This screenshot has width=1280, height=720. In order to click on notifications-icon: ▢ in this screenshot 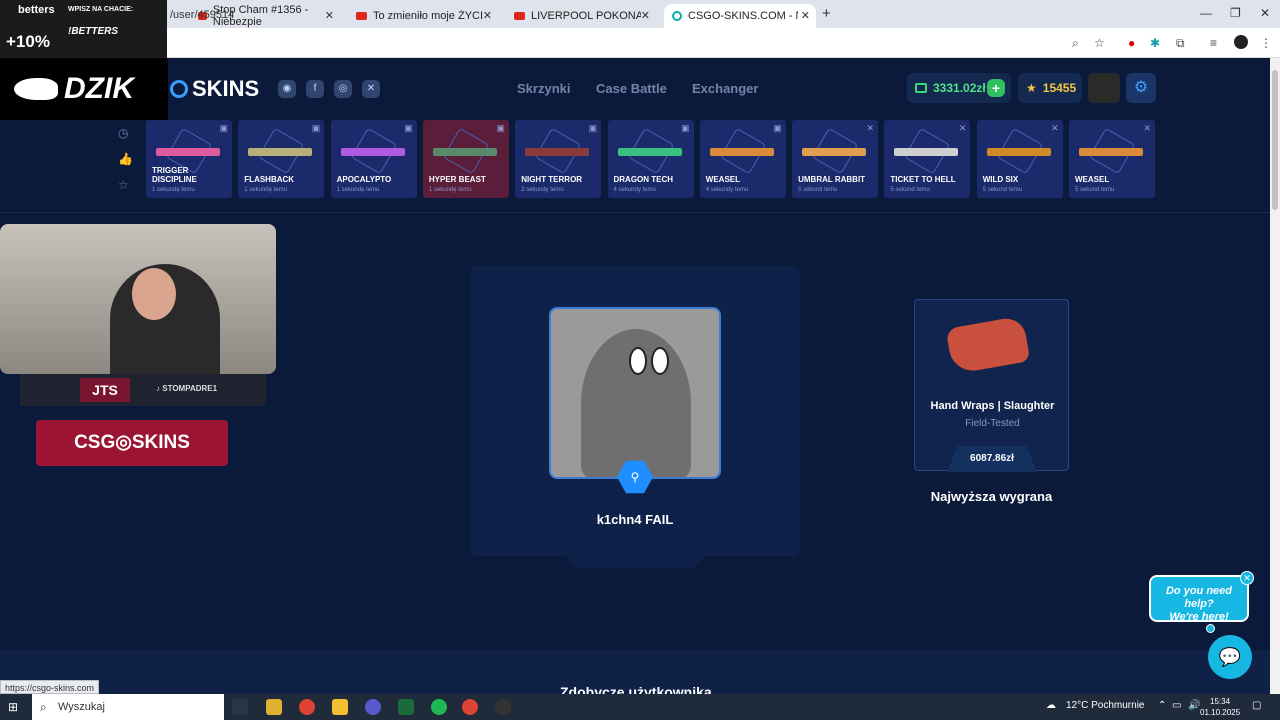, I will do `click(1256, 705)`.